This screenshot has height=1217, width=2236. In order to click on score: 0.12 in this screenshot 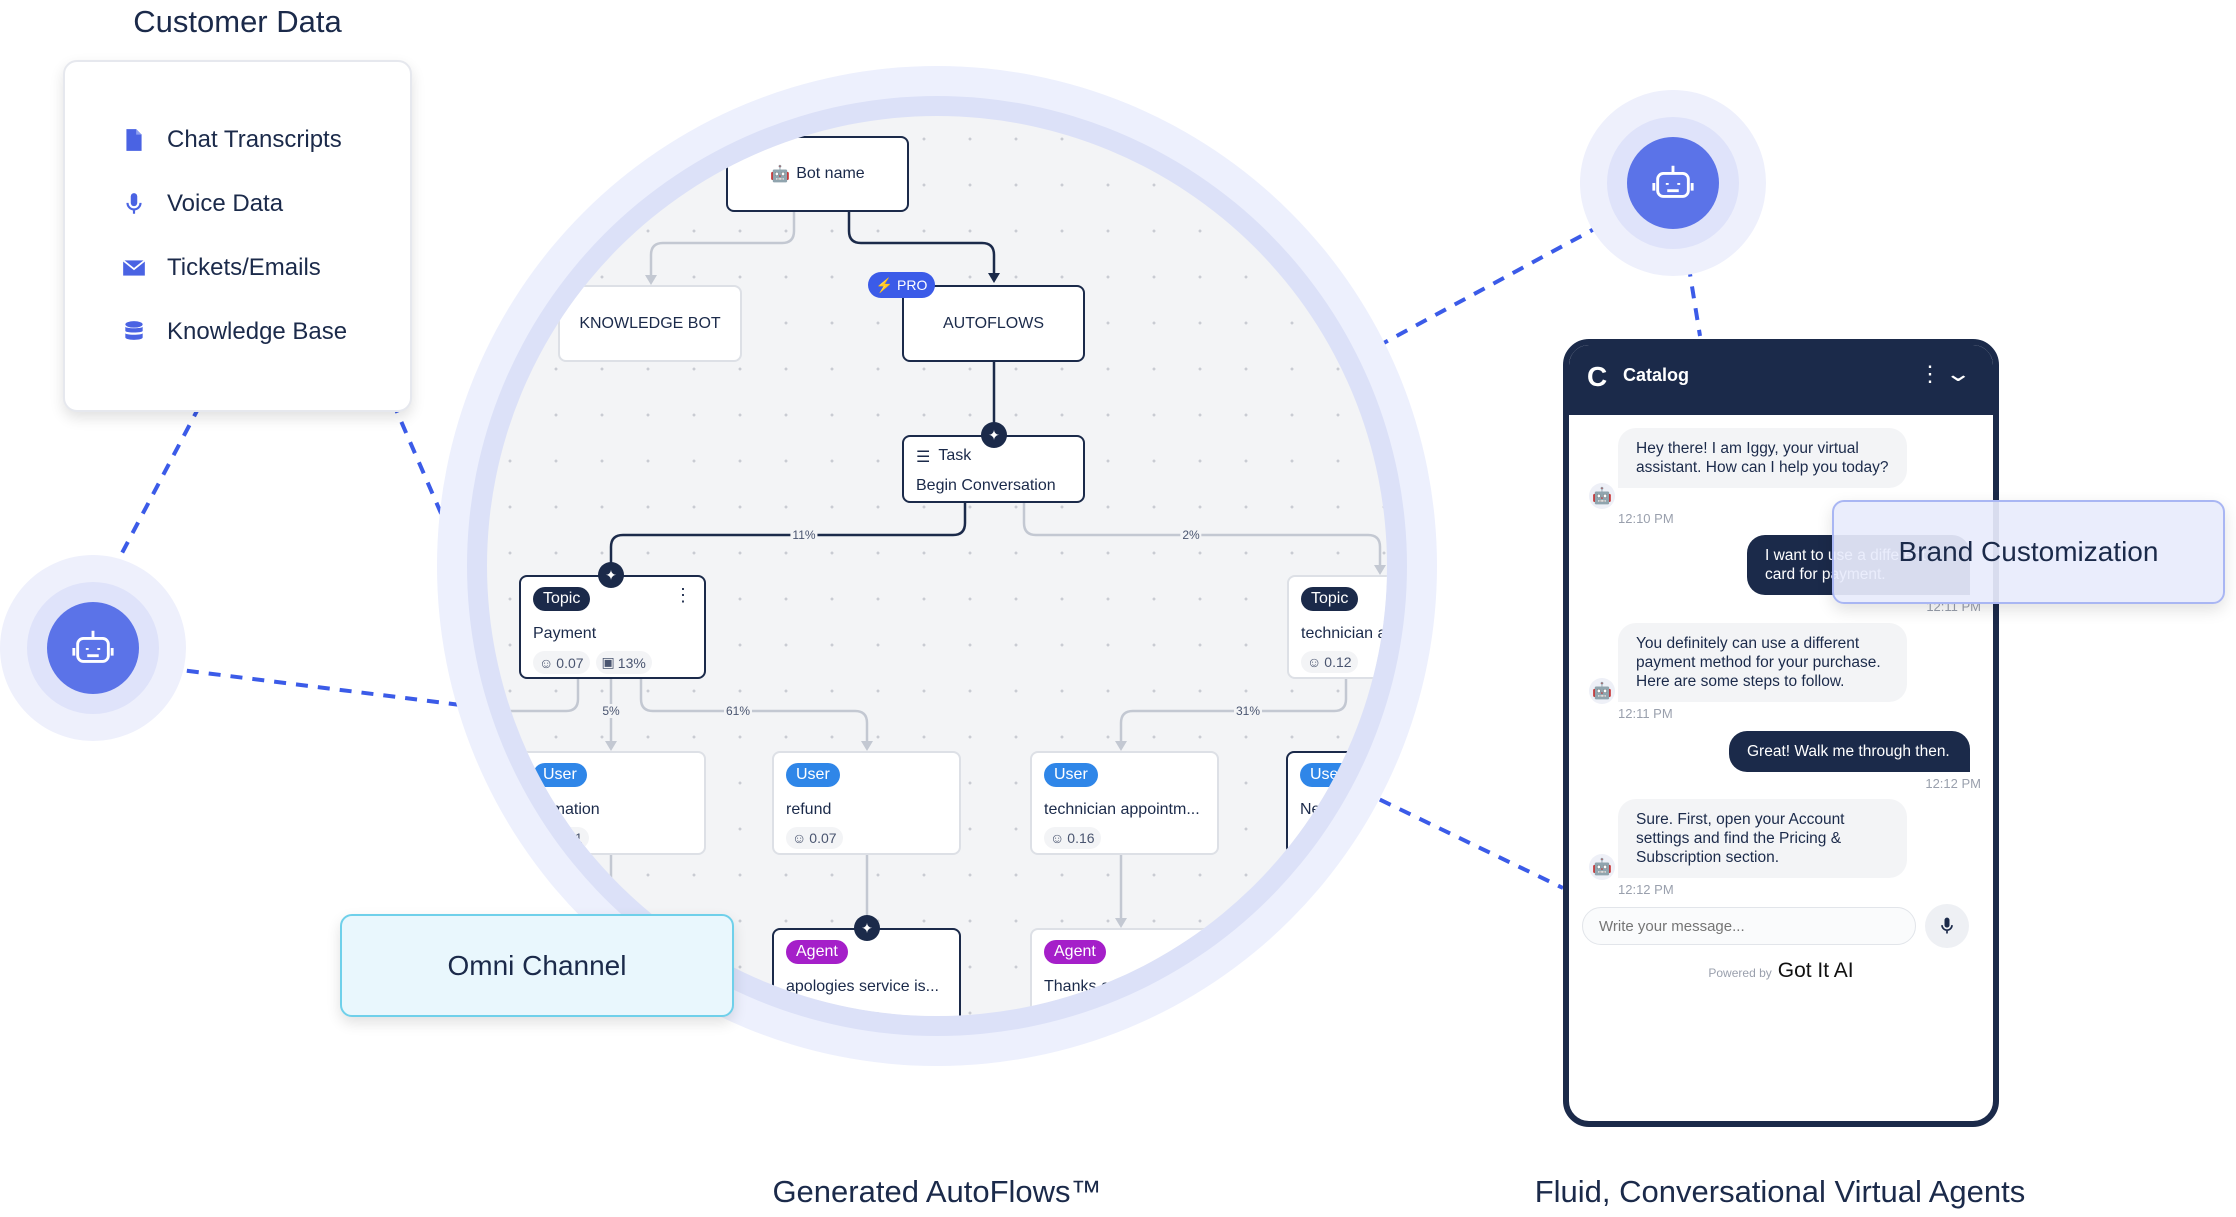, I will do `click(1338, 662)`.